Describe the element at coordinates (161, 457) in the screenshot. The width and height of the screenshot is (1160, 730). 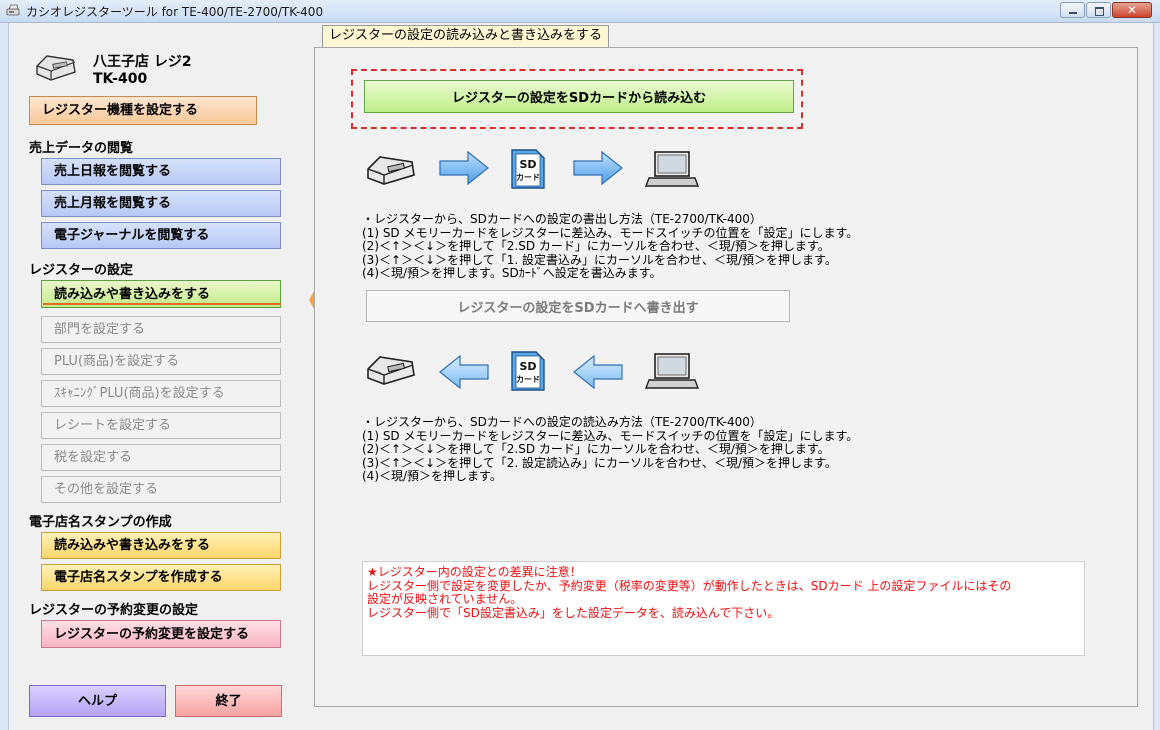
I see `tax-button: 税を設定する` at that location.